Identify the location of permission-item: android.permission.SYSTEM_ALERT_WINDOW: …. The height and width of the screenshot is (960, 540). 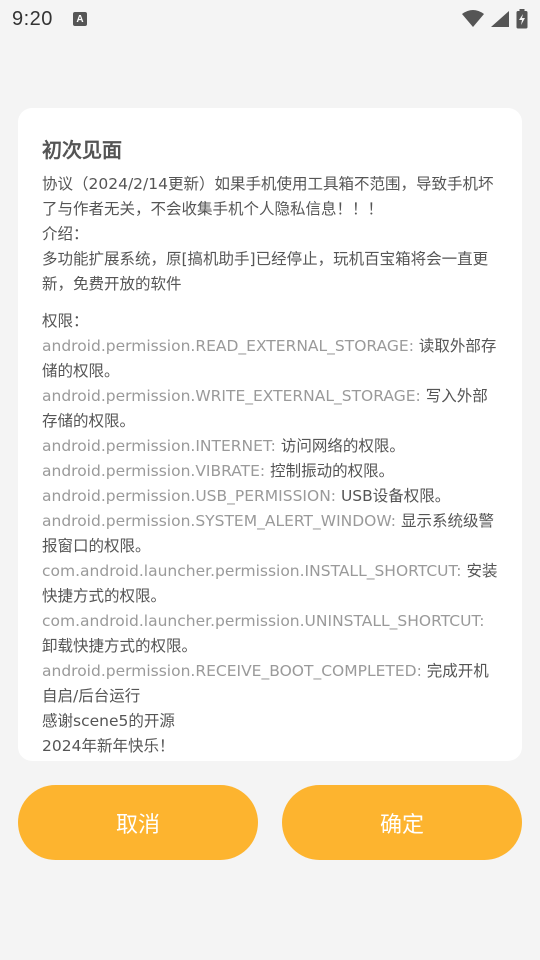
(272, 534).